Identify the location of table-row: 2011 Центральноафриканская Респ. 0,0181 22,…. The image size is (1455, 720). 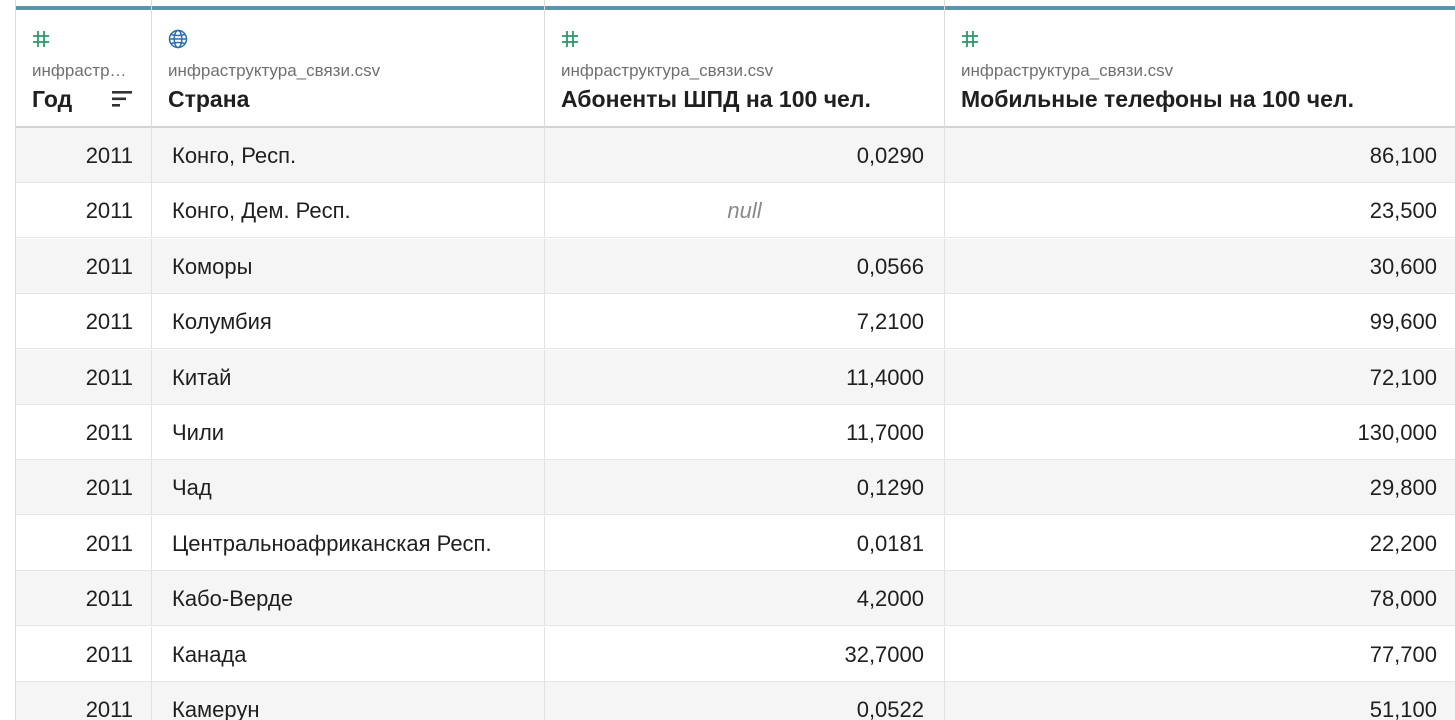
(727, 543).